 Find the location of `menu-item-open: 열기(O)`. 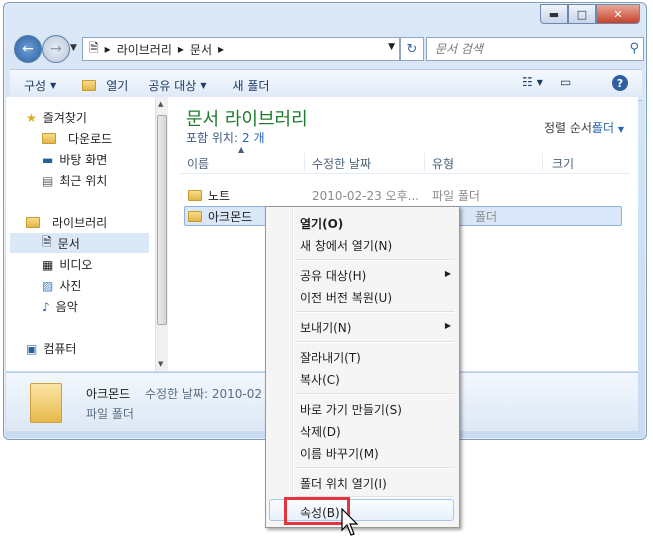

menu-item-open: 열기(O) is located at coordinates (321, 223).